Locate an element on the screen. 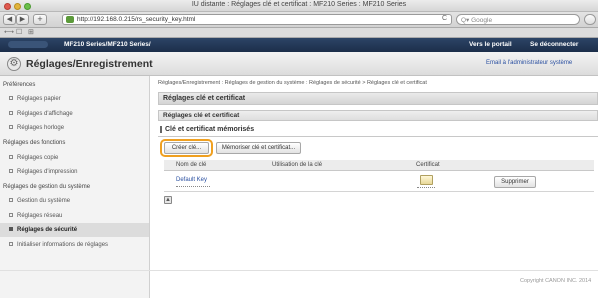 The height and width of the screenshot is (298, 598). delete-key-button: Supprimer is located at coordinates (515, 182).